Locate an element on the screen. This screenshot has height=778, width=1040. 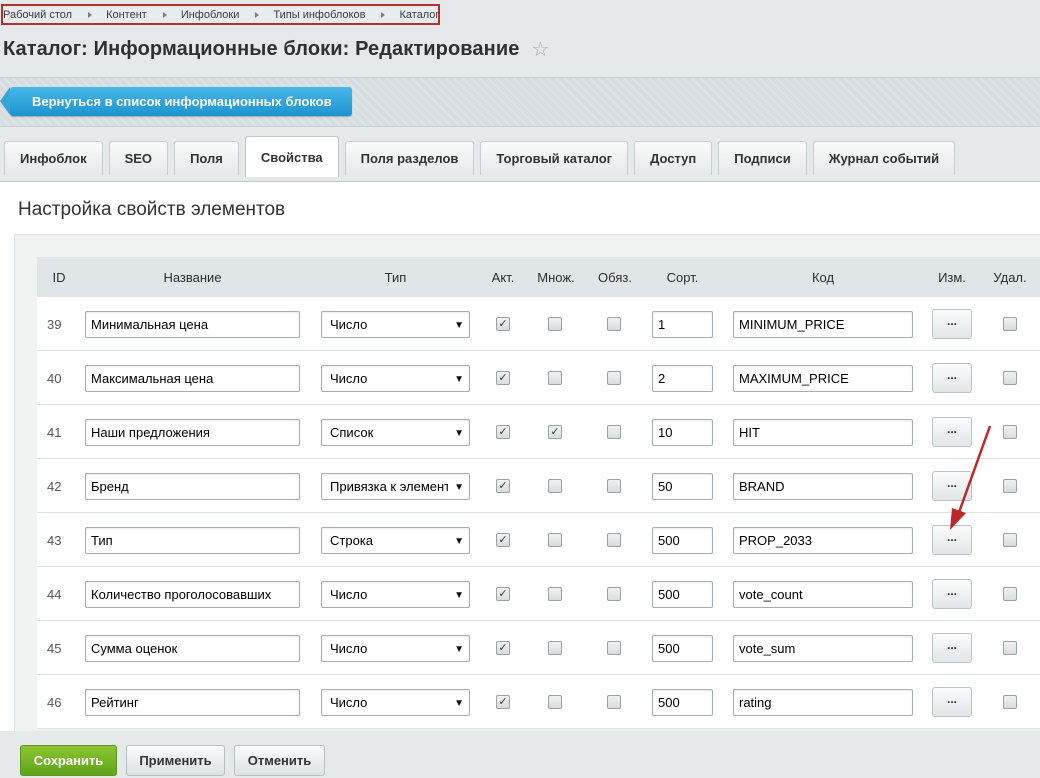
col-header-edit: Изм. is located at coordinates (952, 277).